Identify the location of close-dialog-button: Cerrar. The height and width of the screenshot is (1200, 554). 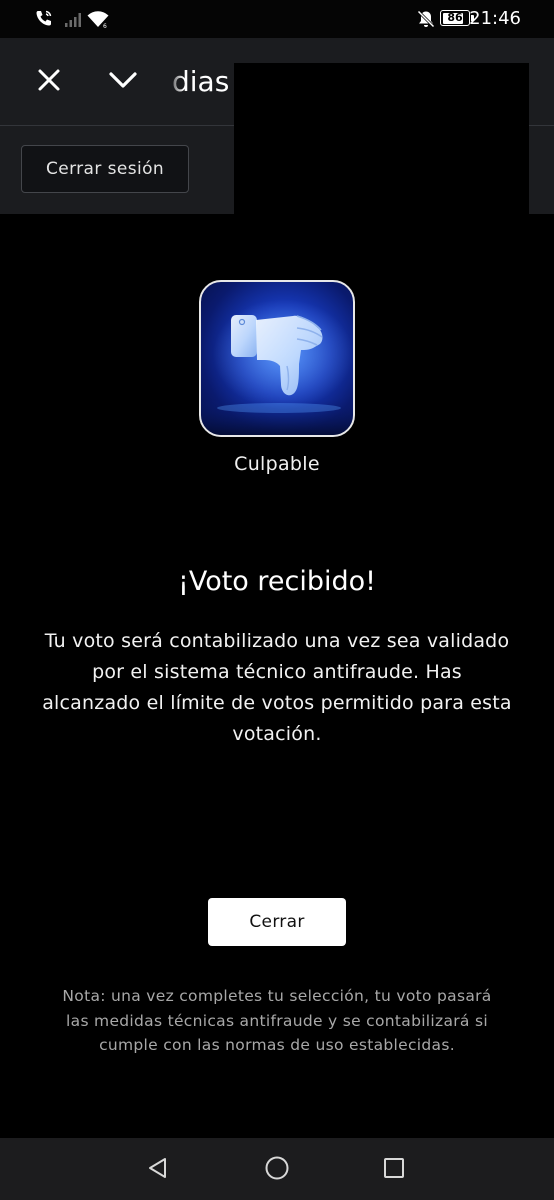
(277, 922).